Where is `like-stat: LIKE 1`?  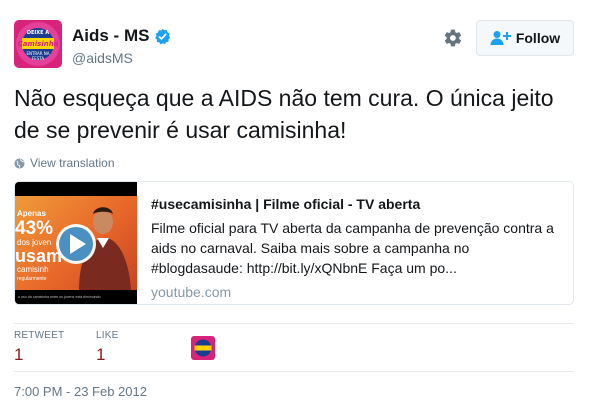 like-stat: LIKE 1 is located at coordinates (107, 347).